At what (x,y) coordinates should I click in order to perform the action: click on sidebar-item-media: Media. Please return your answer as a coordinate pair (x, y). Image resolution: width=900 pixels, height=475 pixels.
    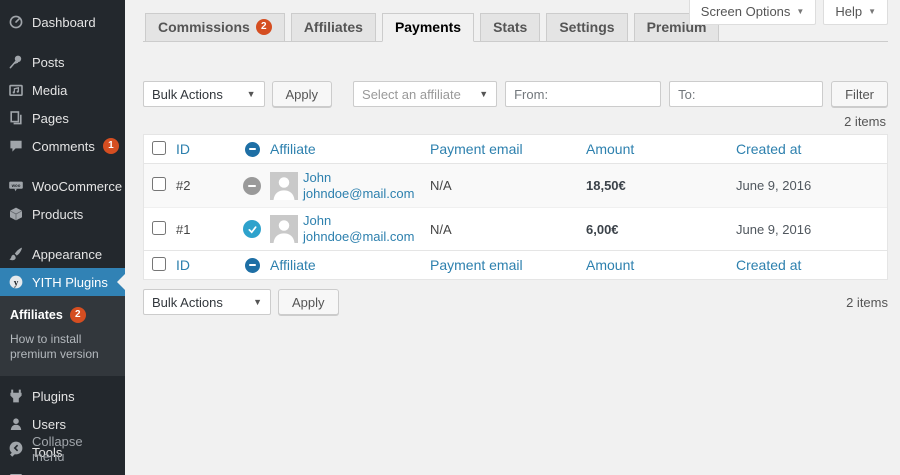
    Looking at the image, I should click on (62, 90).